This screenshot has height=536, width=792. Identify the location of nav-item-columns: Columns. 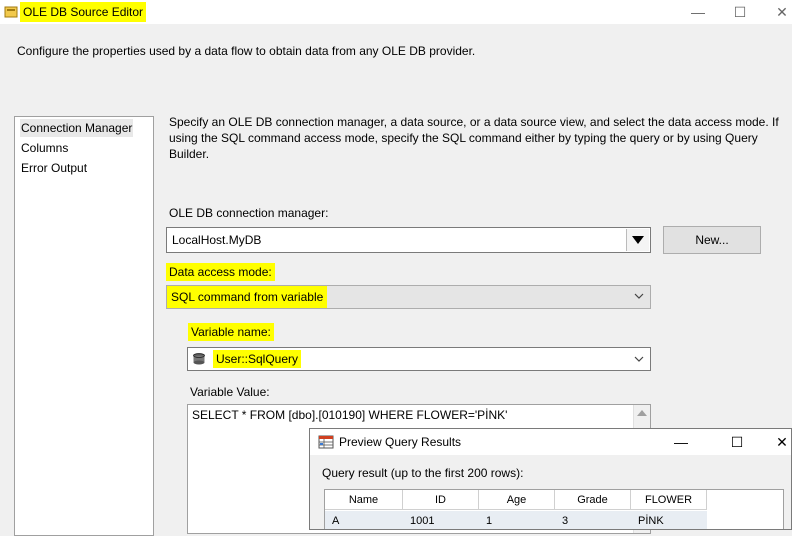
(44, 148).